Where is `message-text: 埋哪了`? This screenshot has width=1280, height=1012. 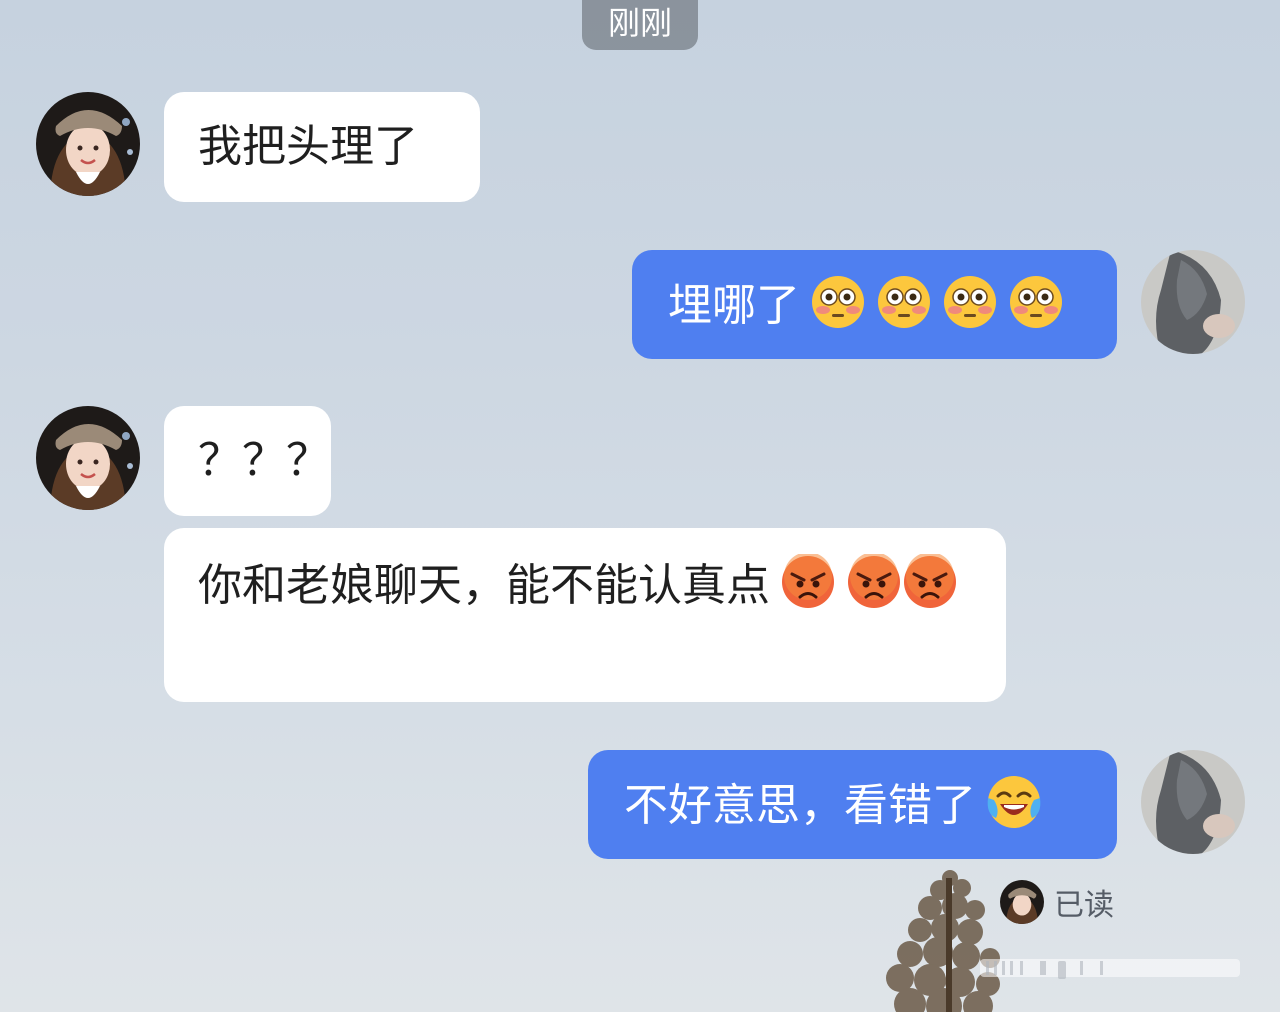
message-text: 埋哪了 is located at coordinates (734, 305).